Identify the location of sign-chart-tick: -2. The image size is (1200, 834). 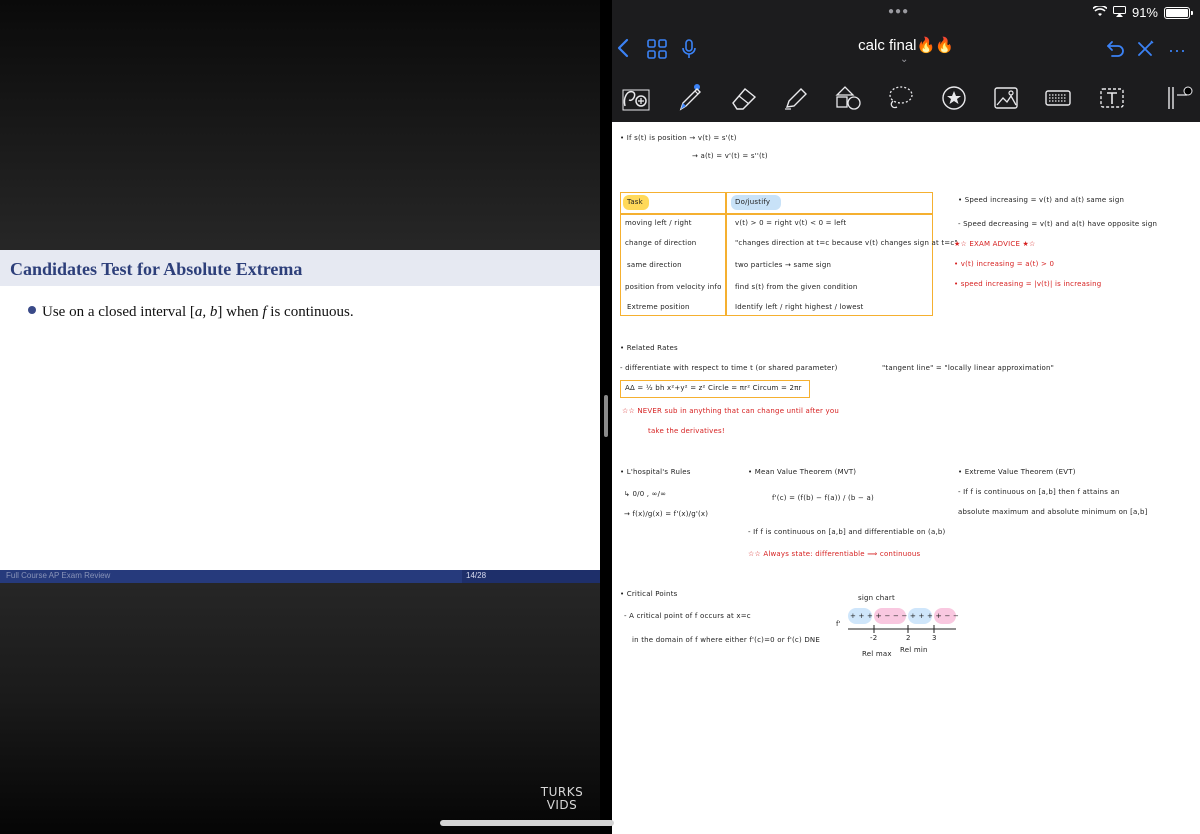
(874, 638).